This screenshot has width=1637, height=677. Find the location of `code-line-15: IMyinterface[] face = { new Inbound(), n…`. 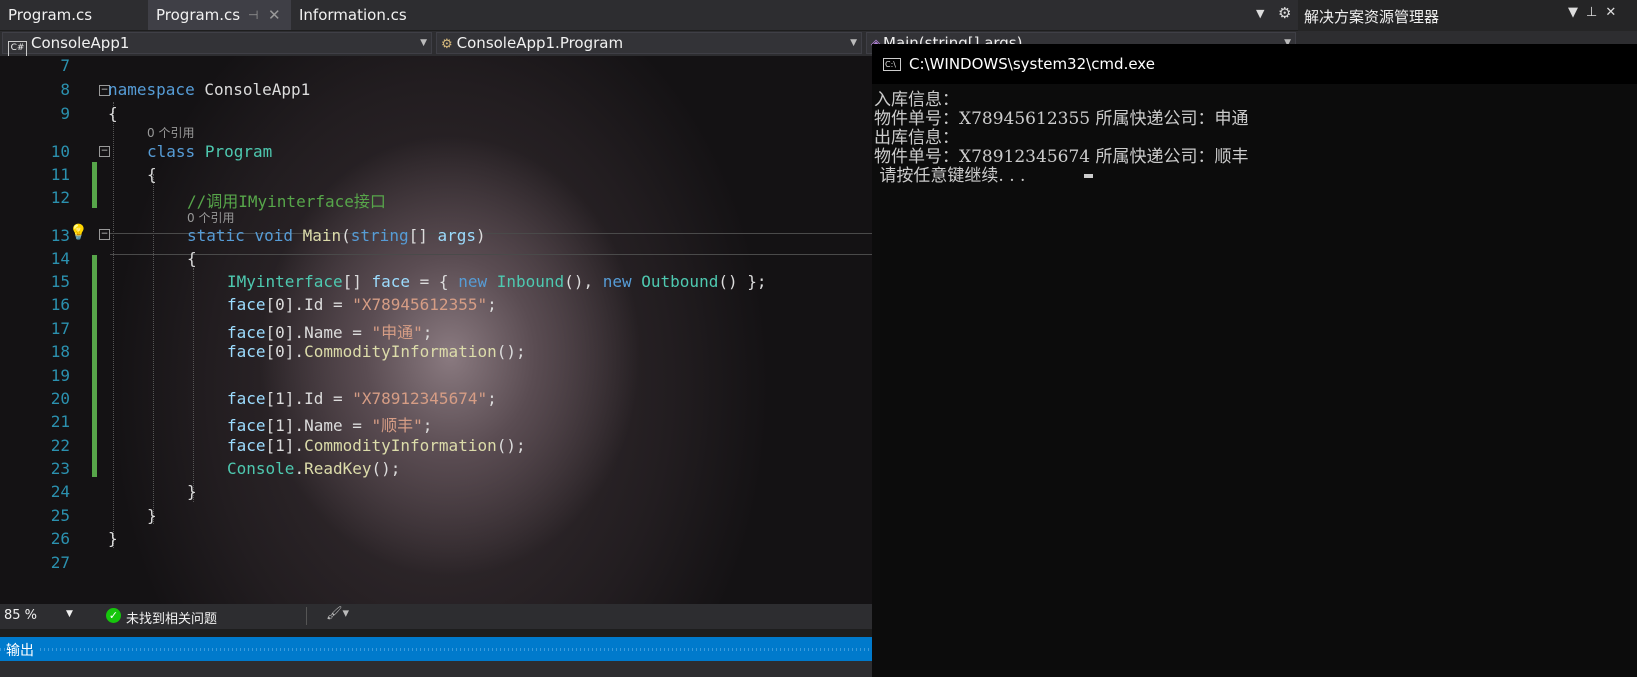

code-line-15: IMyinterface[] face = { new Inbound(), n… is located at coordinates (497, 281).